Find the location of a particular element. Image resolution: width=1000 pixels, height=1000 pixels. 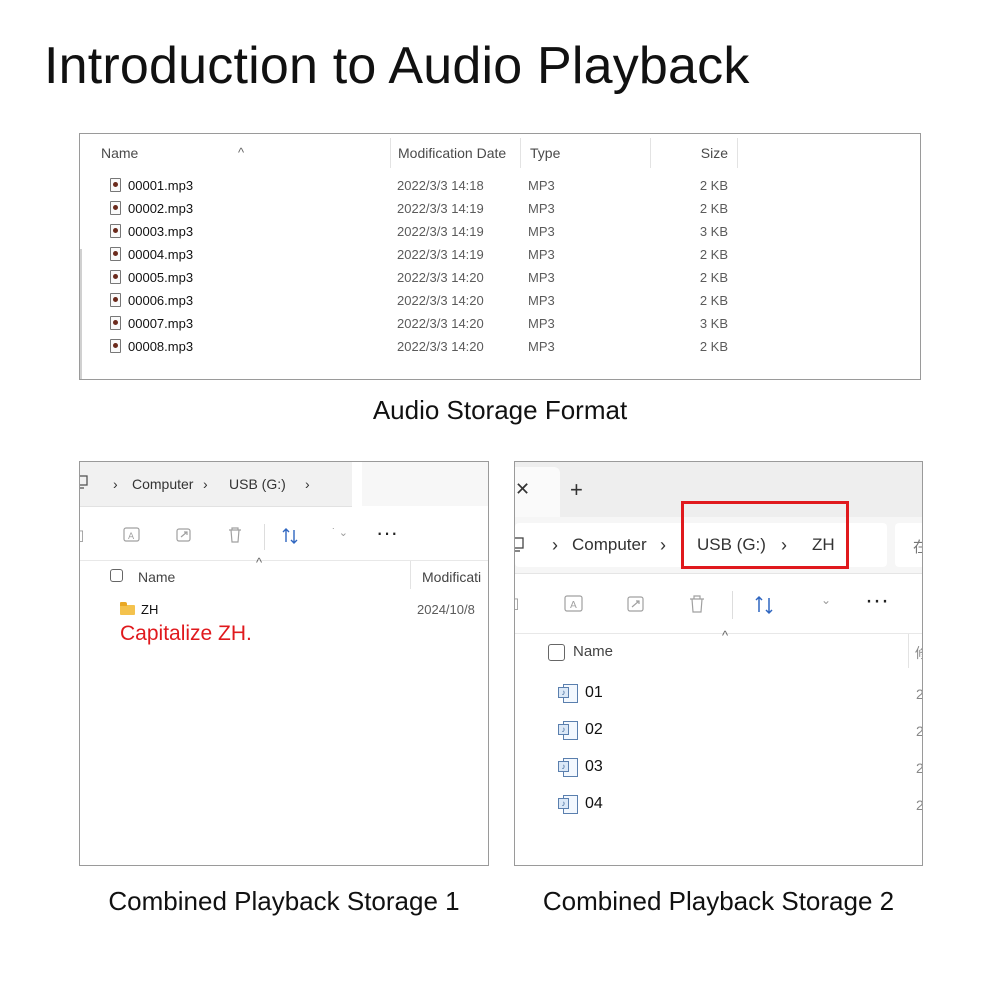

folder-row: ♪ 01 2 is located at coordinates (718, 694).